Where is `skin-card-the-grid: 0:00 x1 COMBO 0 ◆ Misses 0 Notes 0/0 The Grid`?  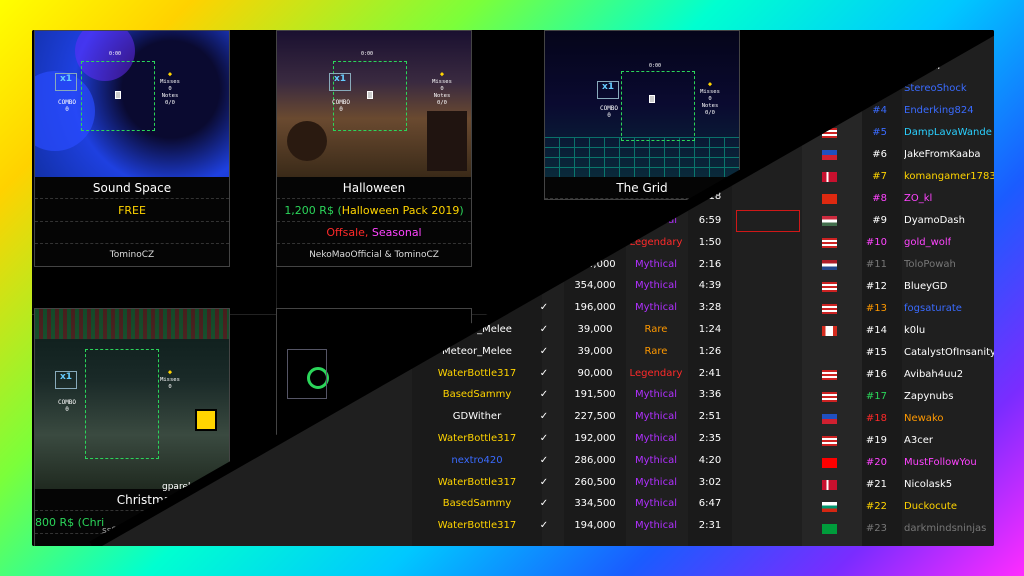 skin-card-the-grid: 0:00 x1 COMBO 0 ◆ Misses 0 Notes 0/0 The Grid is located at coordinates (642, 115).